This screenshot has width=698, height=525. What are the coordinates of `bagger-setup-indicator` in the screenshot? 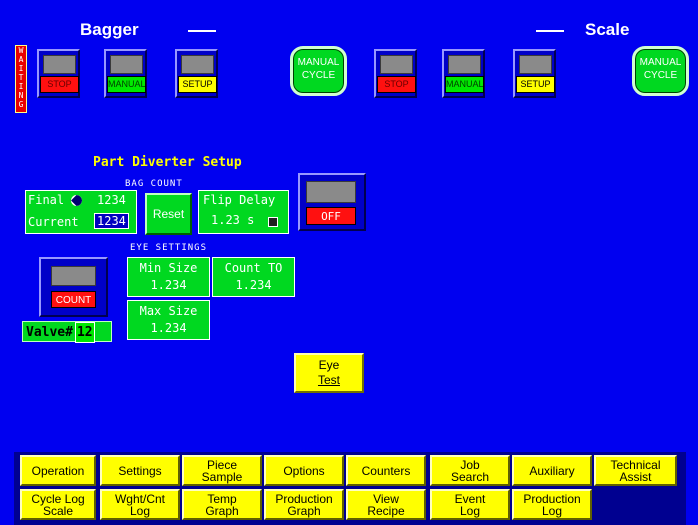 It's located at (197, 64).